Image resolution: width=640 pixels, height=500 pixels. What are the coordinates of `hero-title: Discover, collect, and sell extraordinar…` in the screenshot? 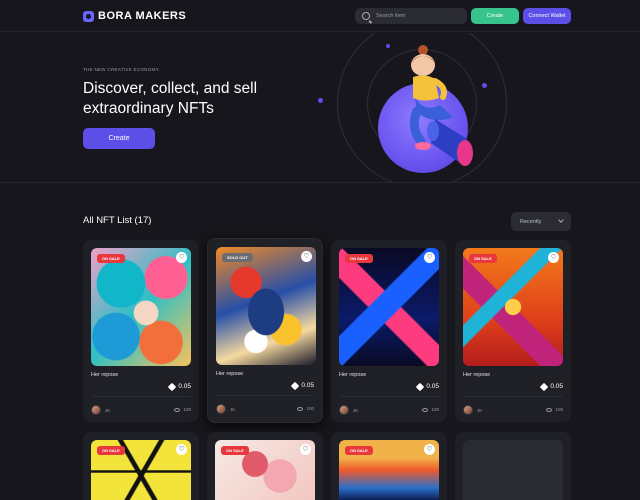 It's located at (170, 98).